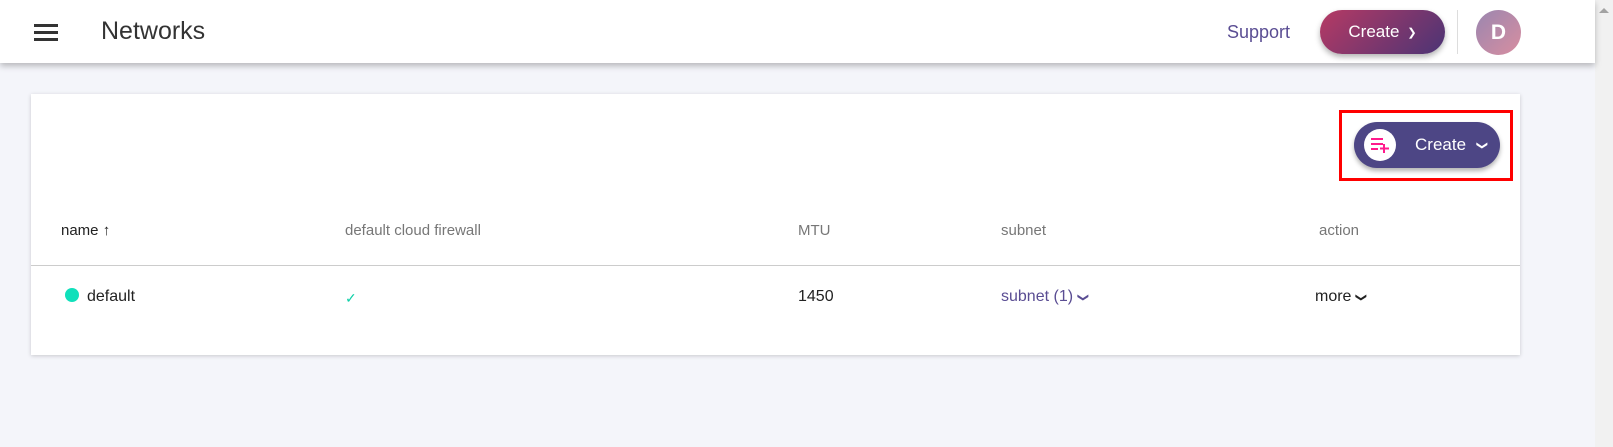 The height and width of the screenshot is (447, 1613). Describe the element at coordinates (1498, 32) in the screenshot. I see `avatar: D` at that location.